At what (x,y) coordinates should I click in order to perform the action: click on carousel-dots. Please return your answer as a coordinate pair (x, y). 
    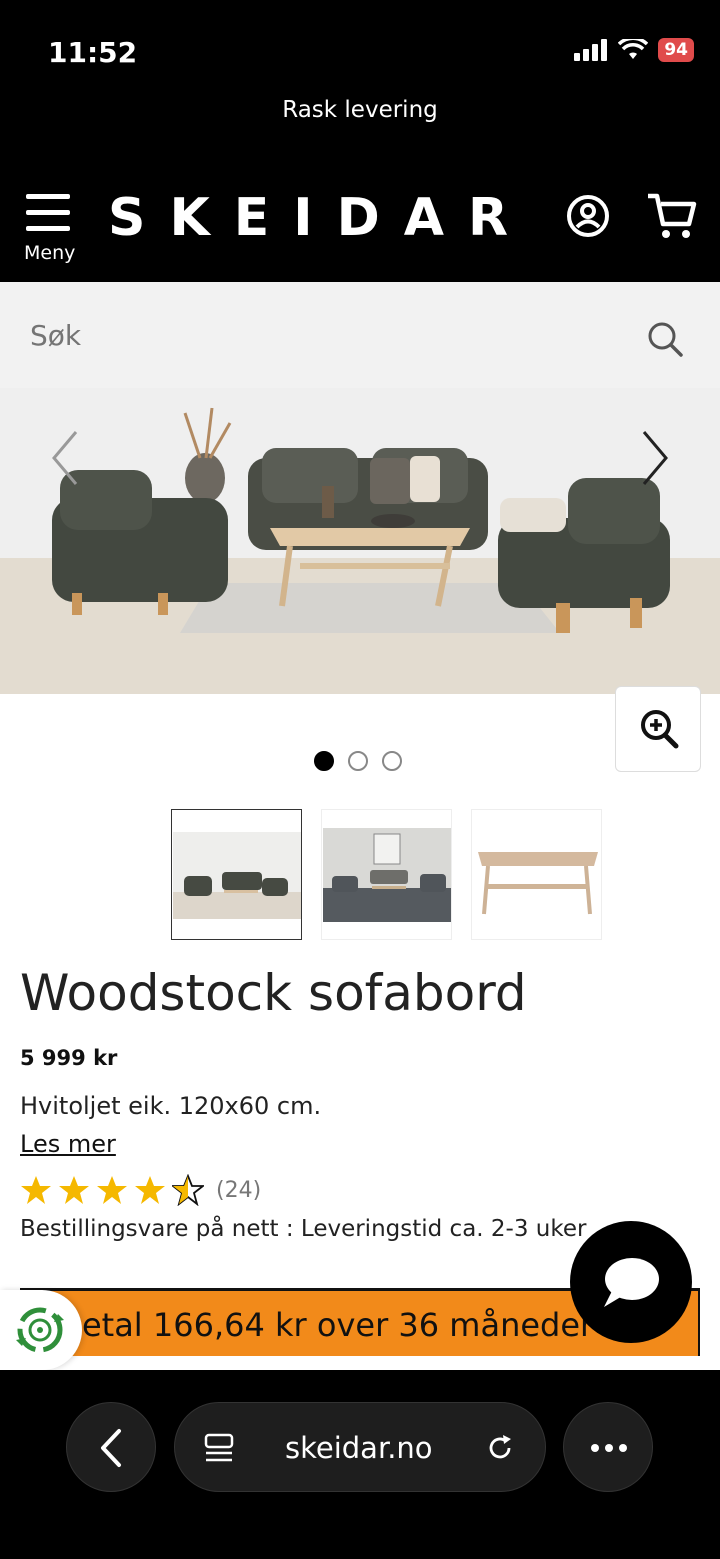
    Looking at the image, I should click on (358, 761).